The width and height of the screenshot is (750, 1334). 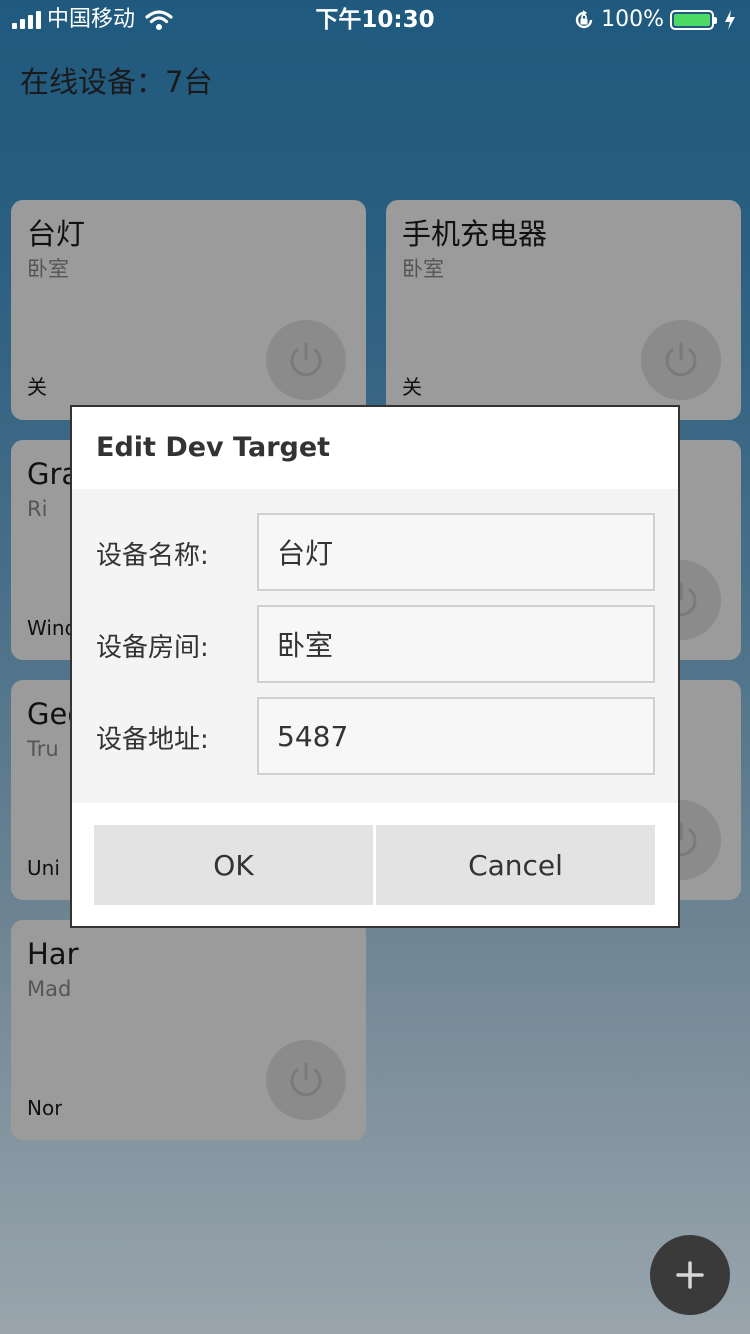 What do you see at coordinates (515, 865) in the screenshot?
I see `cancel-button: Cancel` at bounding box center [515, 865].